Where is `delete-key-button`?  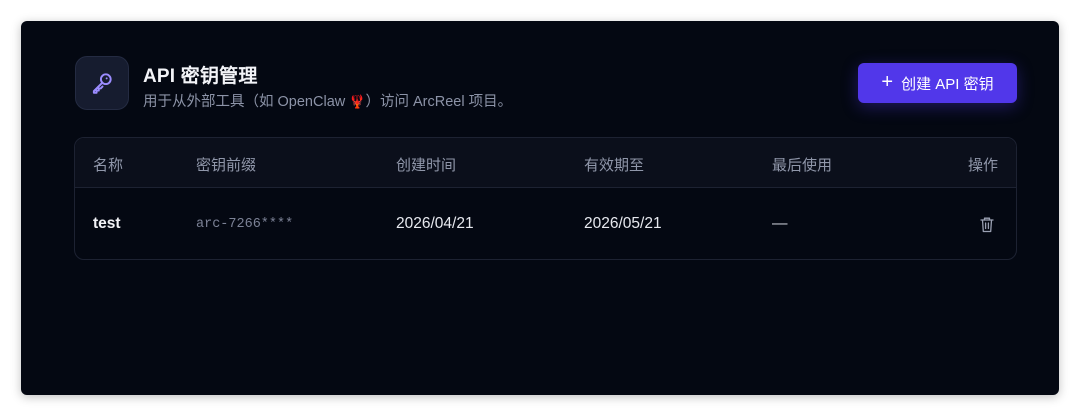
delete-key-button is located at coordinates (987, 224).